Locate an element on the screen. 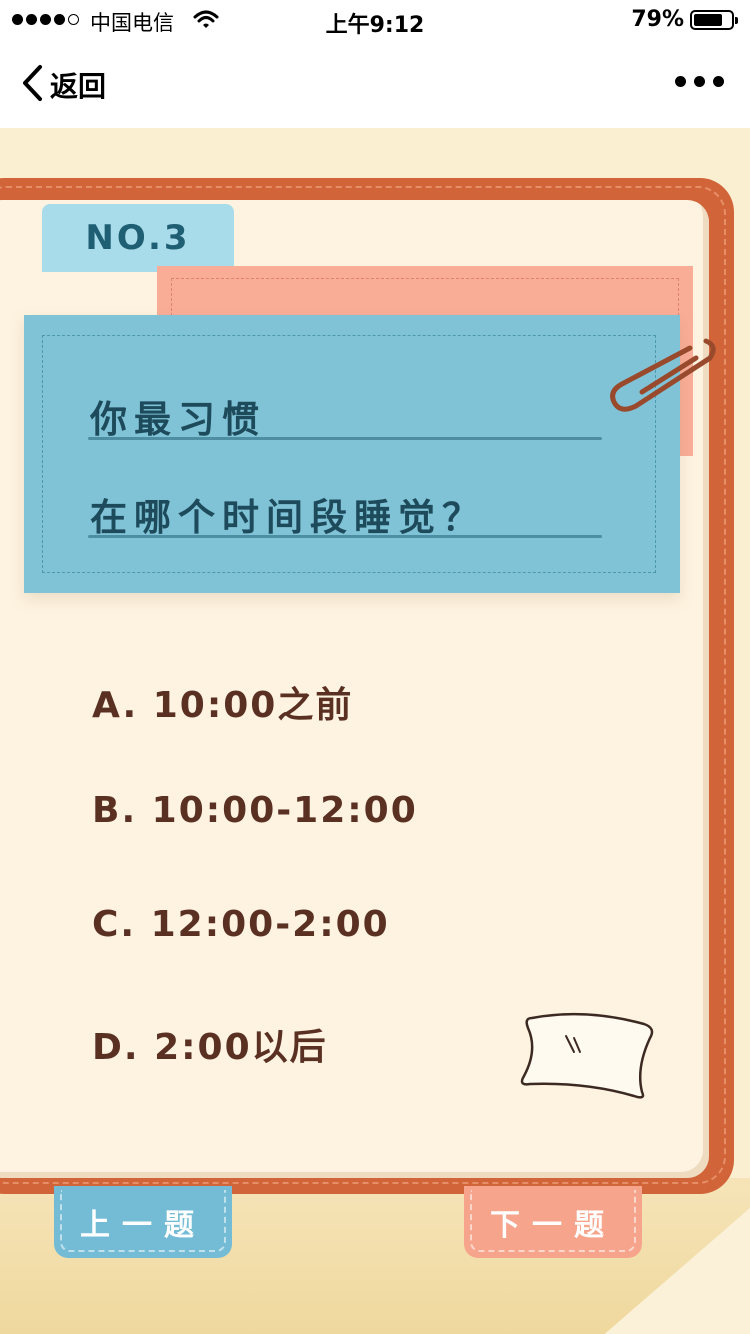 The height and width of the screenshot is (1334, 750). pillow-icon is located at coordinates (588, 1057).